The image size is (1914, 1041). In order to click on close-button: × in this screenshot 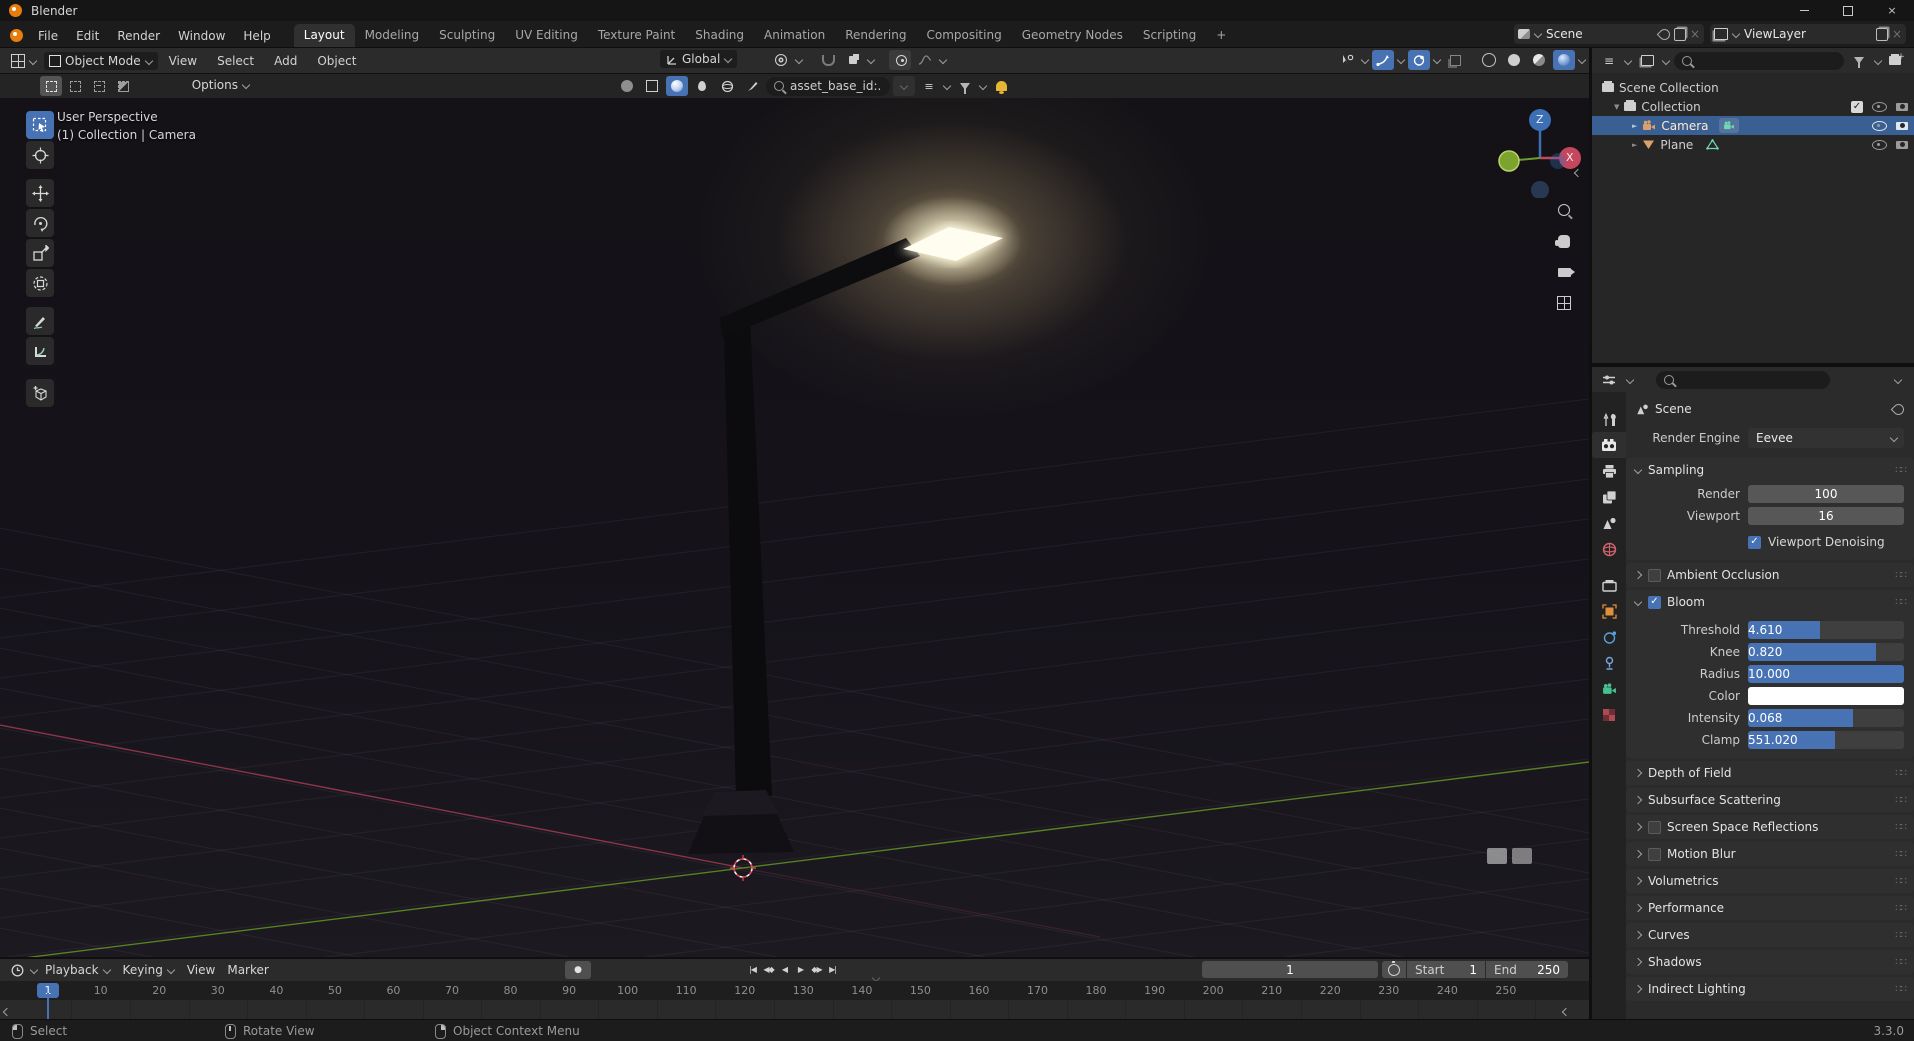, I will do `click(1892, 10)`.